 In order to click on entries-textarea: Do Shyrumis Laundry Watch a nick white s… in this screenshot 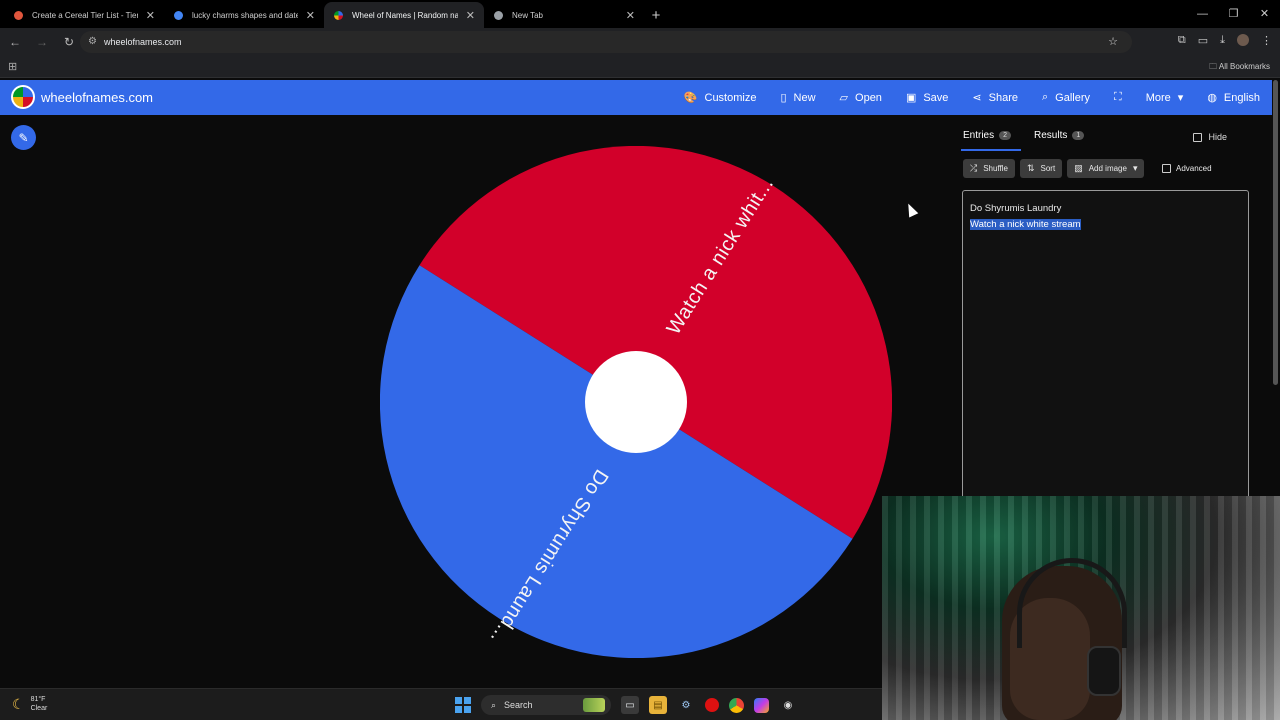, I will do `click(1105, 345)`.